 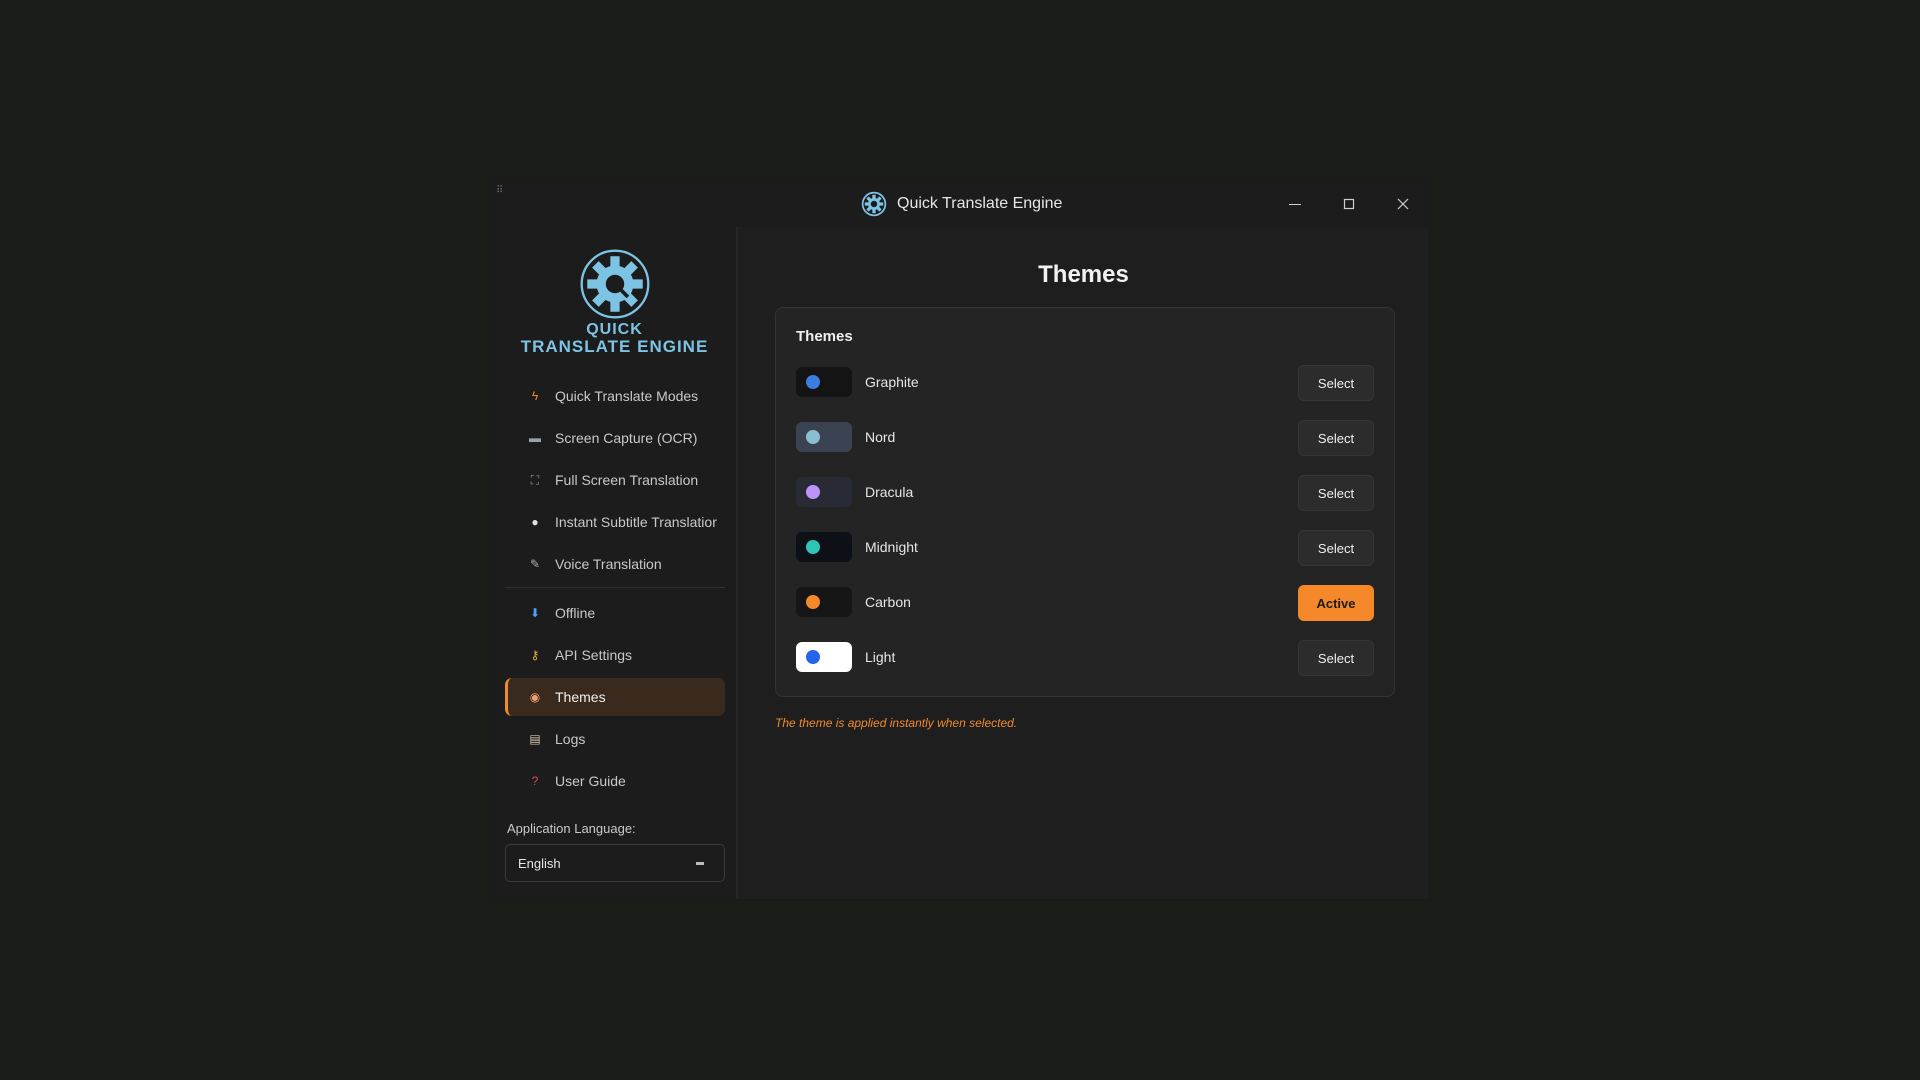 What do you see at coordinates (535, 613) in the screenshot?
I see `download-icon: ⬇` at bounding box center [535, 613].